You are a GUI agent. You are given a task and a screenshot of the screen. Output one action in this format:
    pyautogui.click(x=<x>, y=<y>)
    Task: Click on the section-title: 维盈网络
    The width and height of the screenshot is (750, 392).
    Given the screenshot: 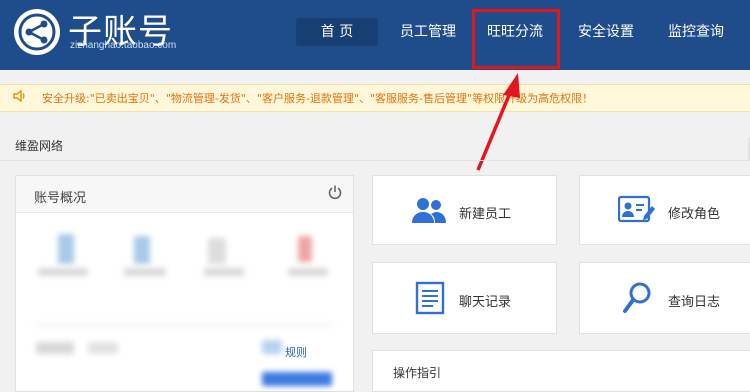 What is the action you would take?
    pyautogui.click(x=39, y=146)
    